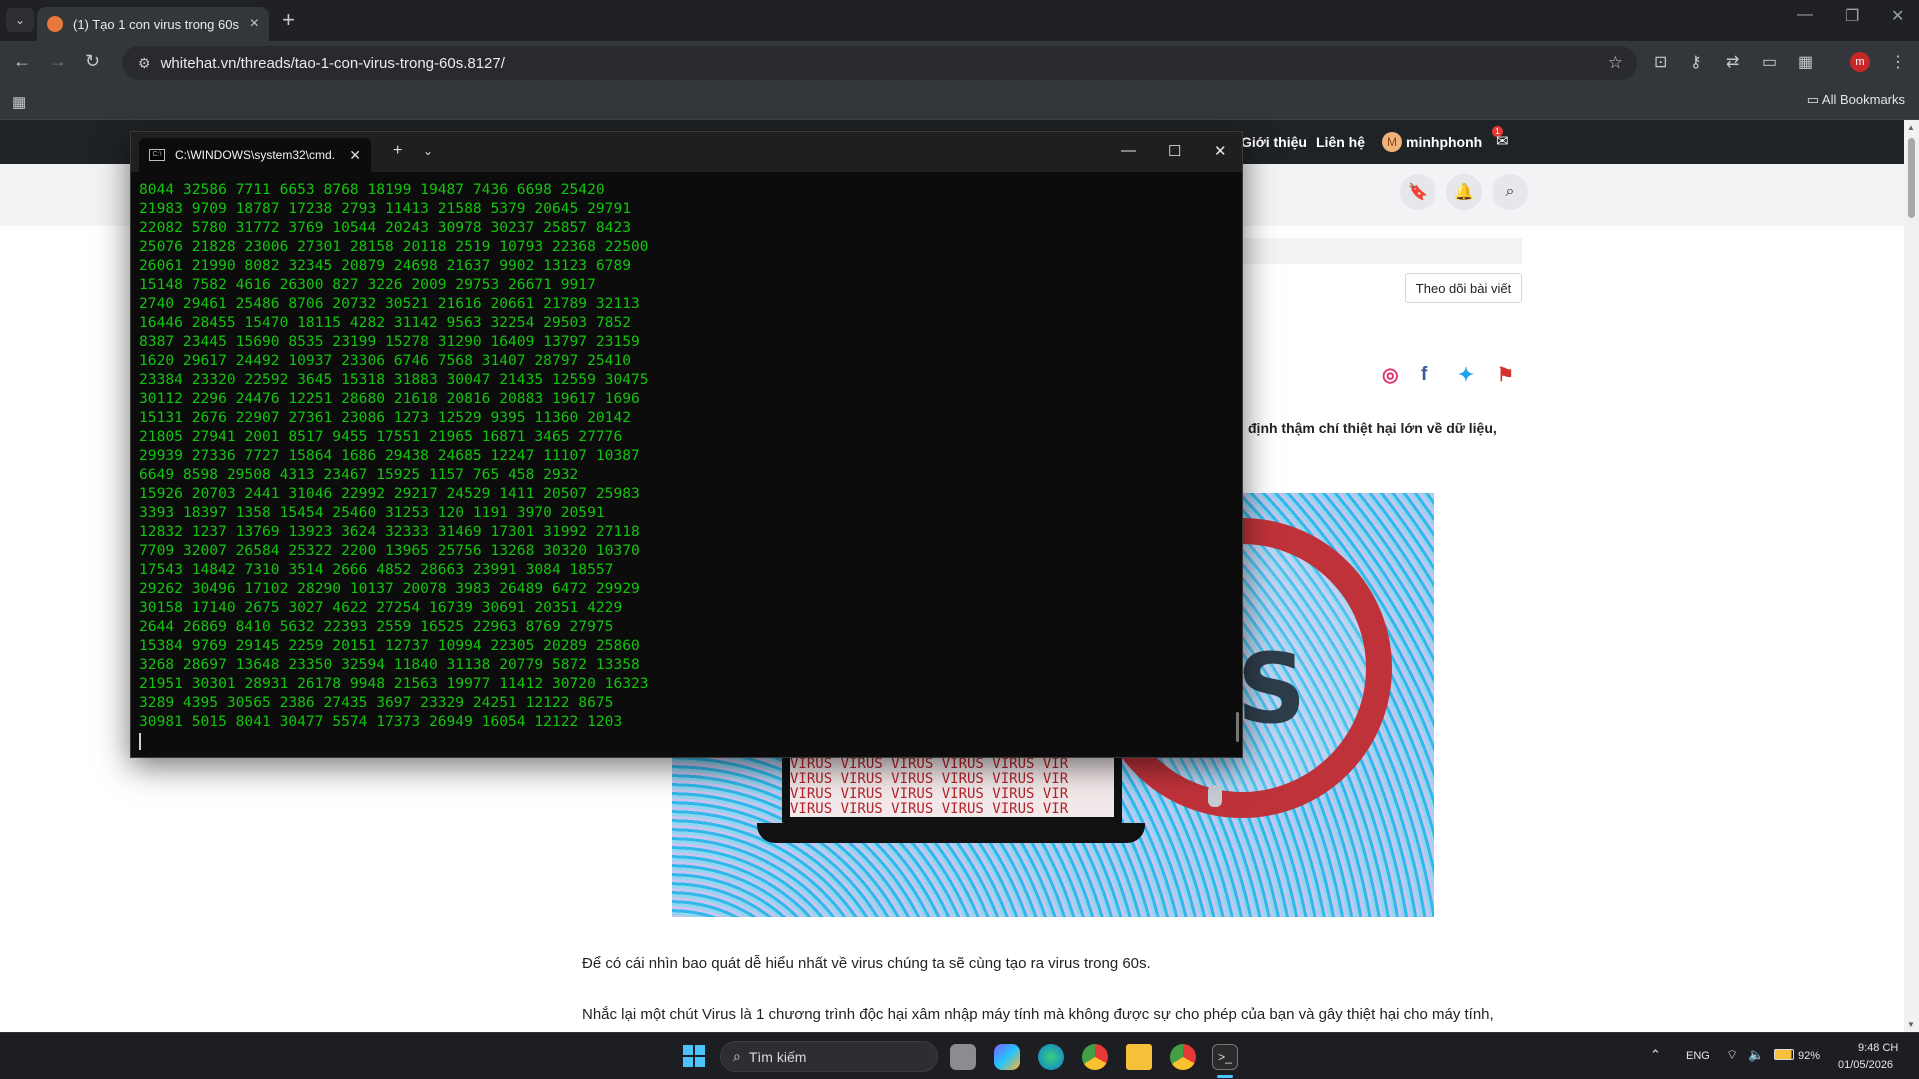  I want to click on twitter-icon: ✦, so click(1466, 375).